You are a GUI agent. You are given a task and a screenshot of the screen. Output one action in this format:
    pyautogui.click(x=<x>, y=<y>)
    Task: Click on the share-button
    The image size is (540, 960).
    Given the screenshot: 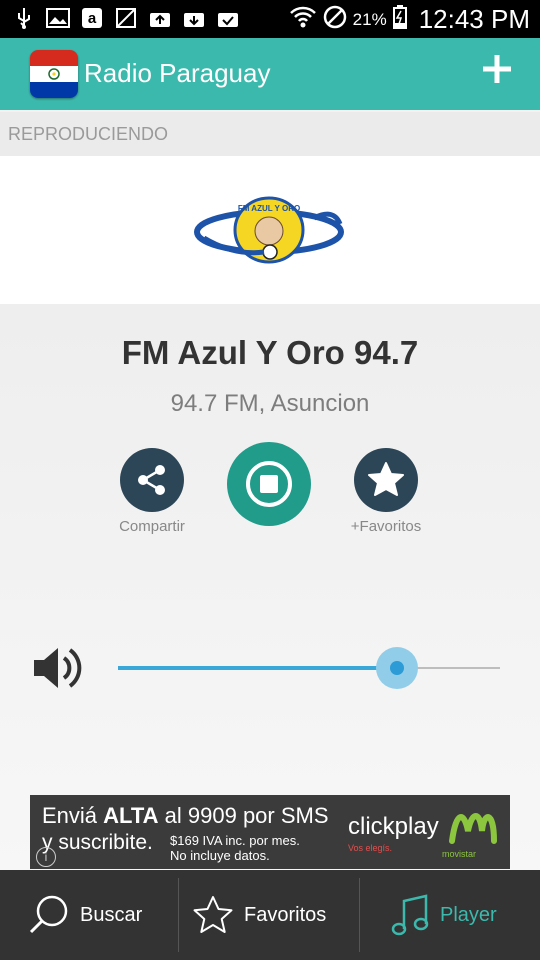 What is the action you would take?
    pyautogui.click(x=152, y=480)
    